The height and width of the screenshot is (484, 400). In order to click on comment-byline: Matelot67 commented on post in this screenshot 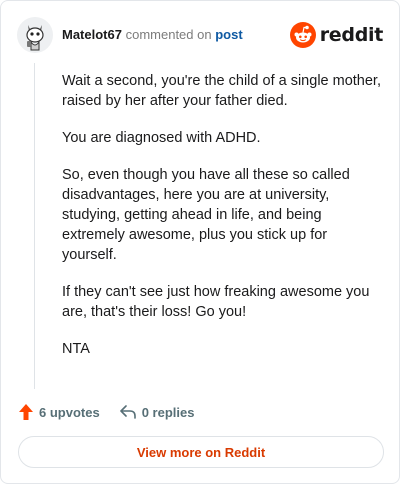, I will do `click(152, 35)`.